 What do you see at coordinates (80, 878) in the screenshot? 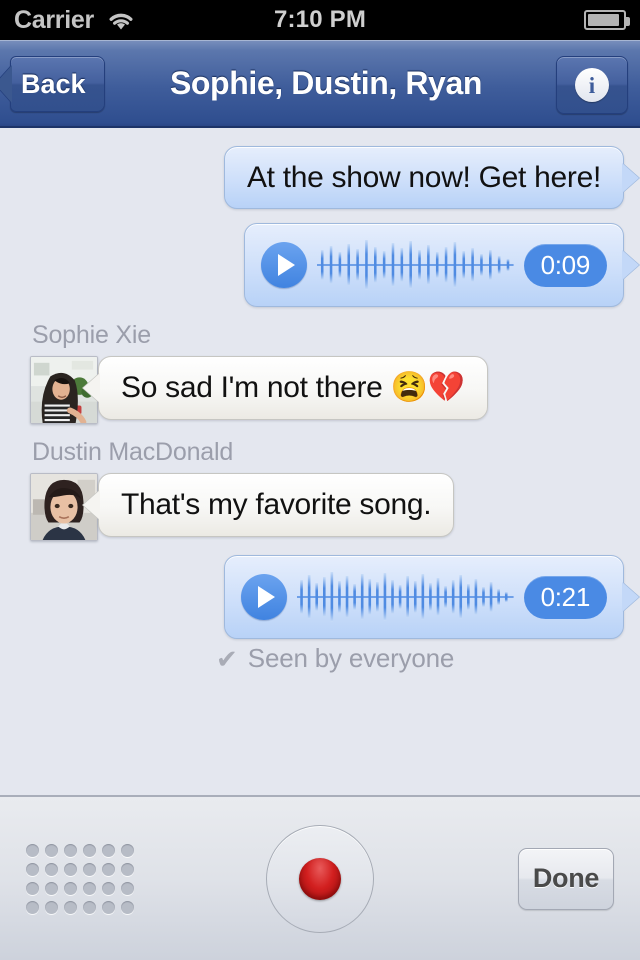
I see `microphone-grille-icon` at bounding box center [80, 878].